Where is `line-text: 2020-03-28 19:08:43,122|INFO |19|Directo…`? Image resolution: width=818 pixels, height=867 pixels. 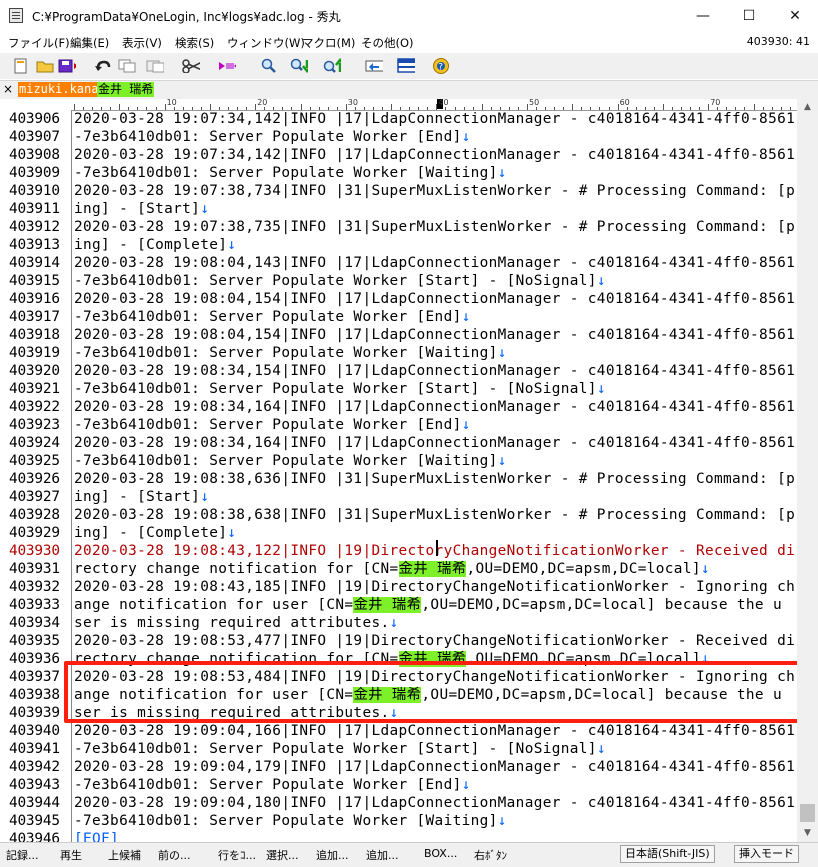 line-text: 2020-03-28 19:08:43,122|INFO |19|Directo… is located at coordinates (434, 551).